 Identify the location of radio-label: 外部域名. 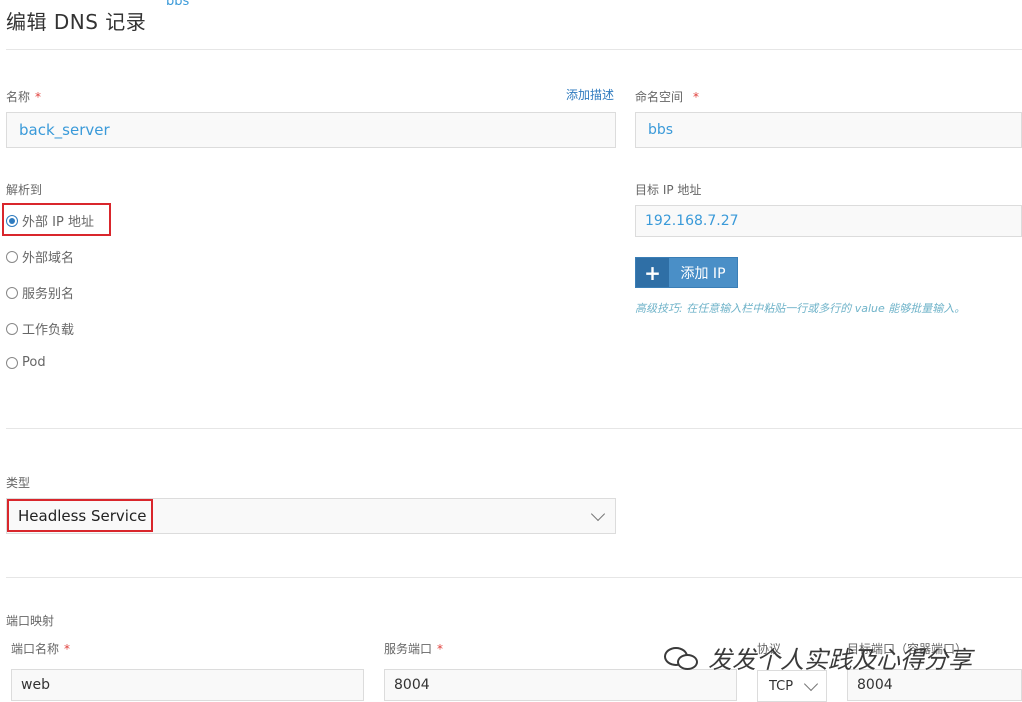
(48, 258).